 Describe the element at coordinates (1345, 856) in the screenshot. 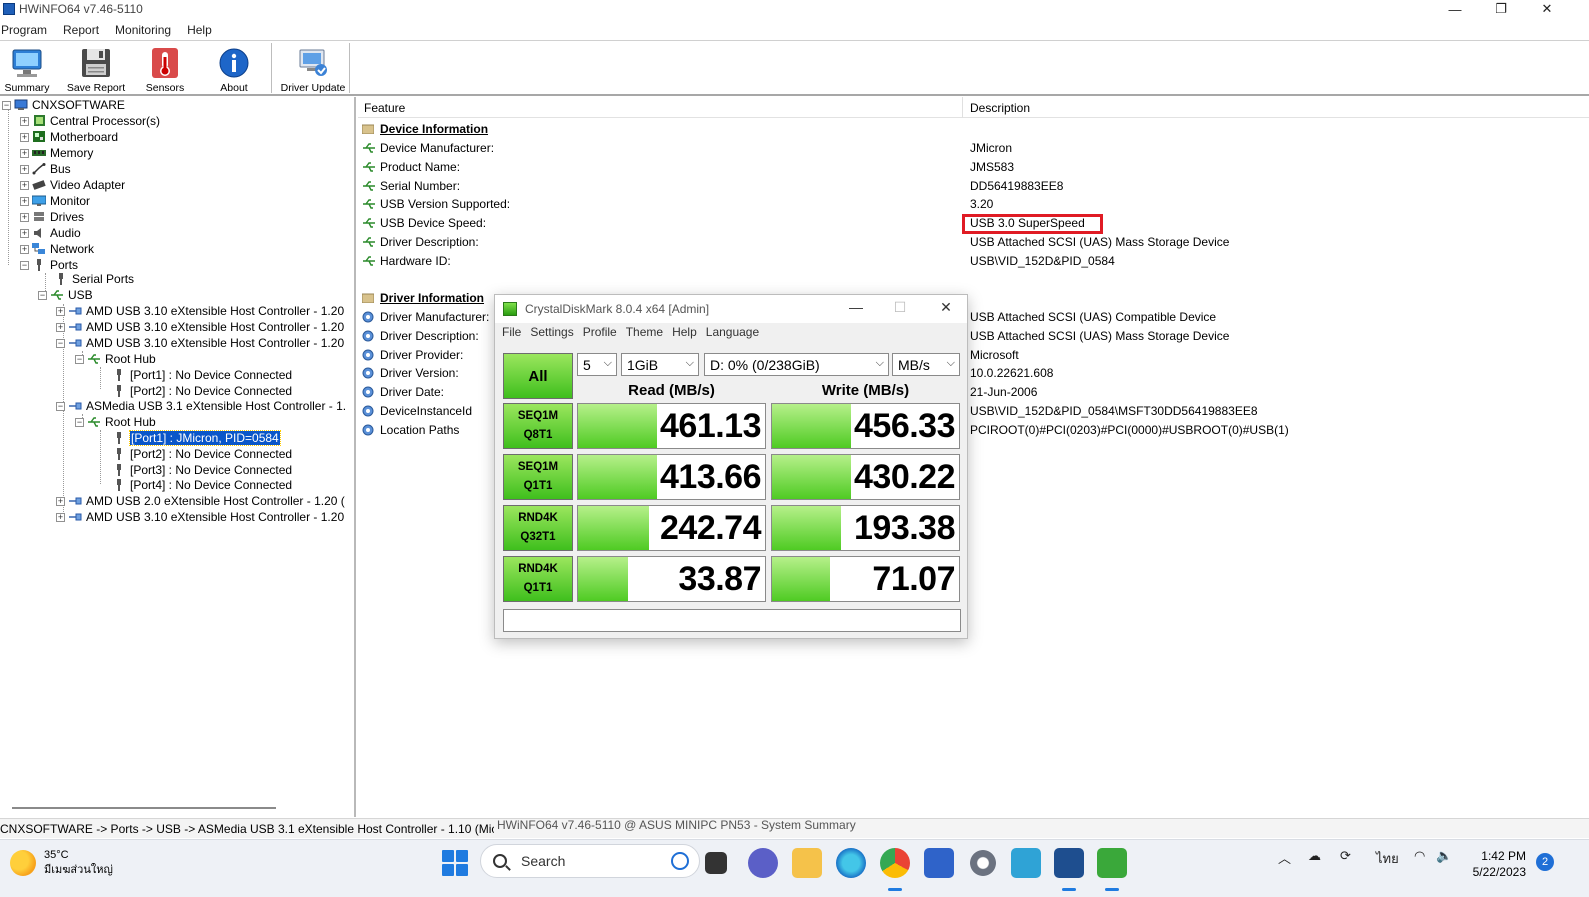

I see `sync-icon: ⟳` at that location.